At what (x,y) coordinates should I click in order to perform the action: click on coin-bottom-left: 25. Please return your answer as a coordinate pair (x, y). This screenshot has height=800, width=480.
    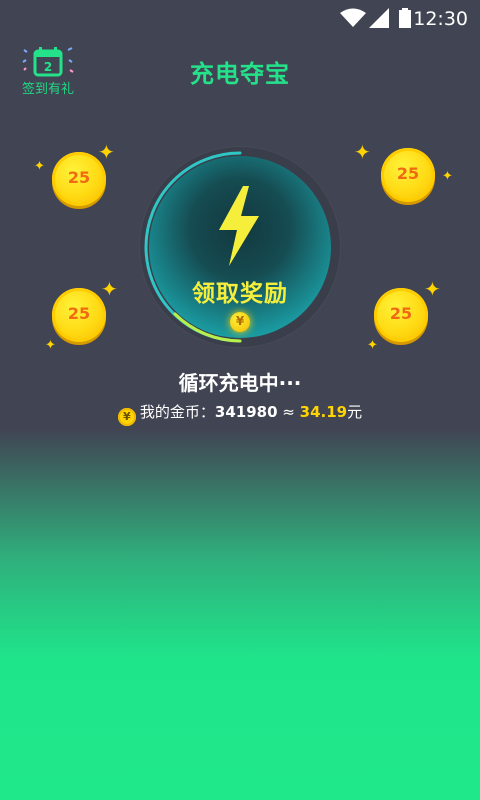
    Looking at the image, I should click on (79, 315).